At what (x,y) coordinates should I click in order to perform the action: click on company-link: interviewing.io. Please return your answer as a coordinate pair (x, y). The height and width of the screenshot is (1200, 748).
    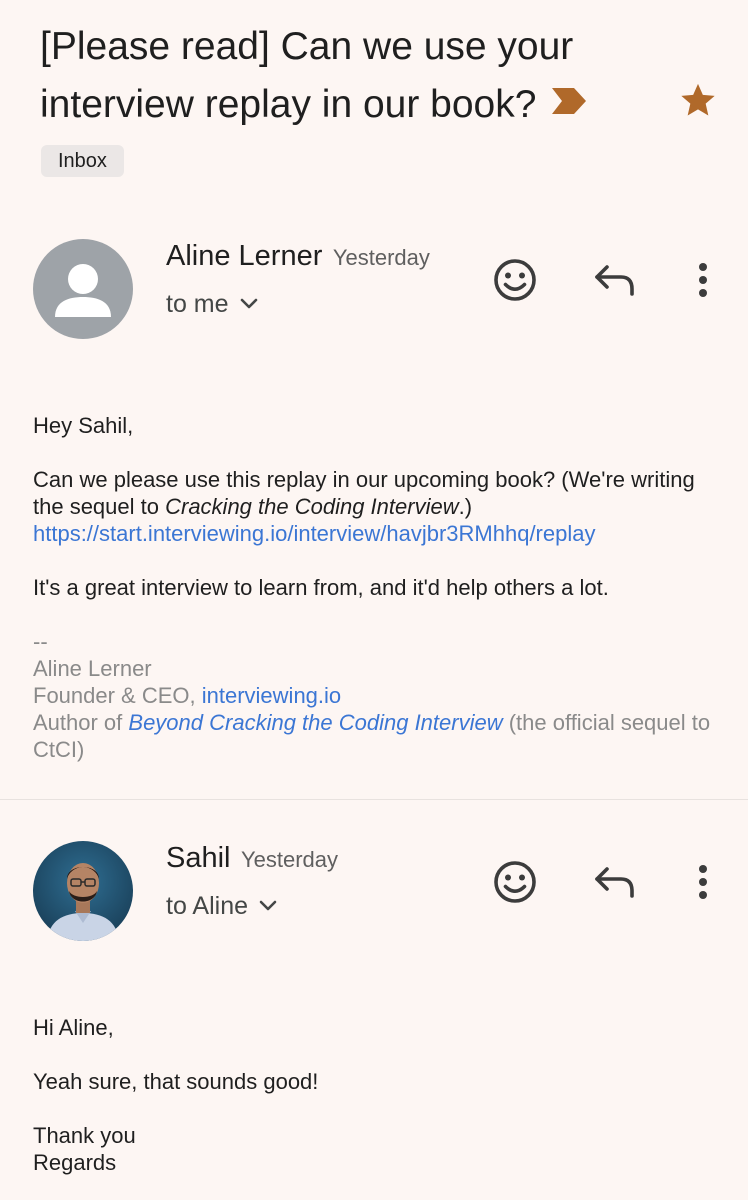
    Looking at the image, I should click on (271, 695).